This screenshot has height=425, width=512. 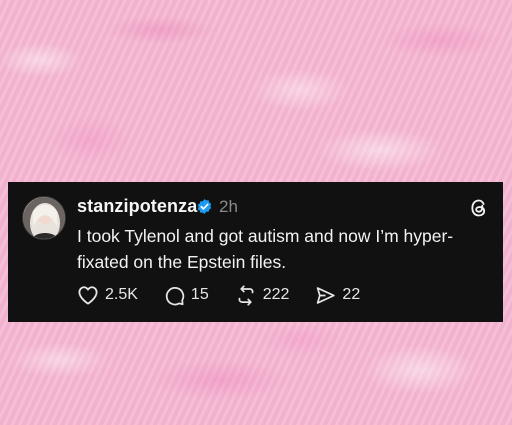 I want to click on post-timestamp: 2h, so click(x=228, y=206).